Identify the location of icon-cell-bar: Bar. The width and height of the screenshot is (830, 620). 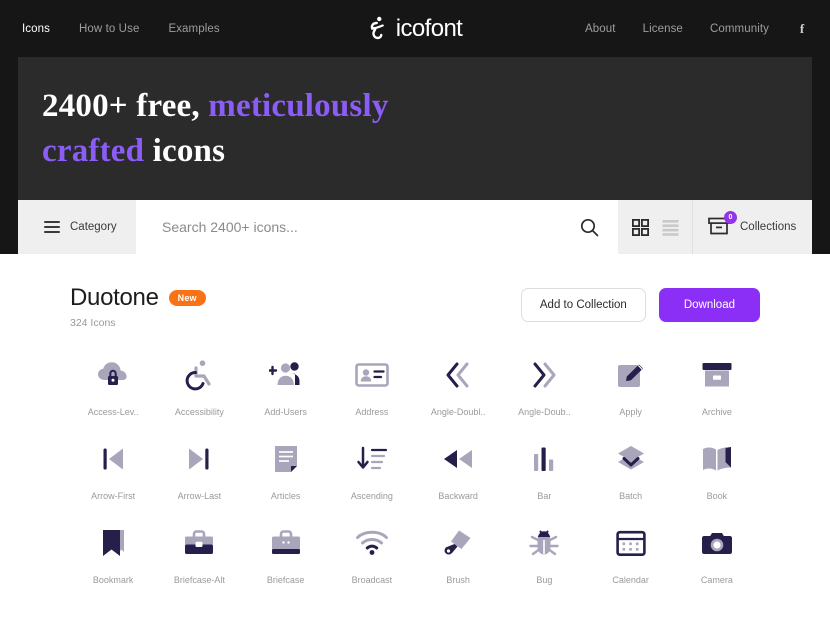
(544, 470).